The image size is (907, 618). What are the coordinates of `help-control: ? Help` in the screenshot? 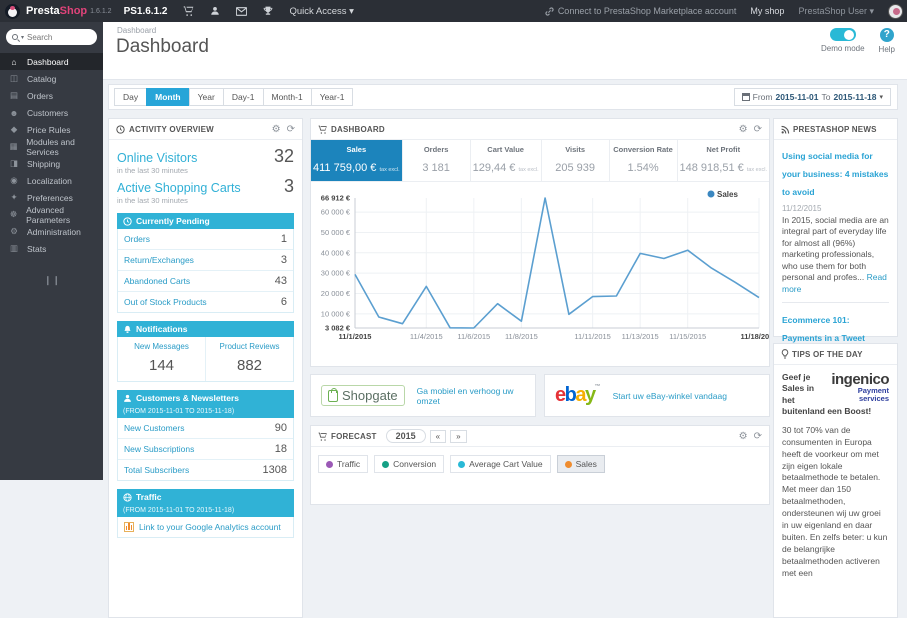 It's located at (887, 41).